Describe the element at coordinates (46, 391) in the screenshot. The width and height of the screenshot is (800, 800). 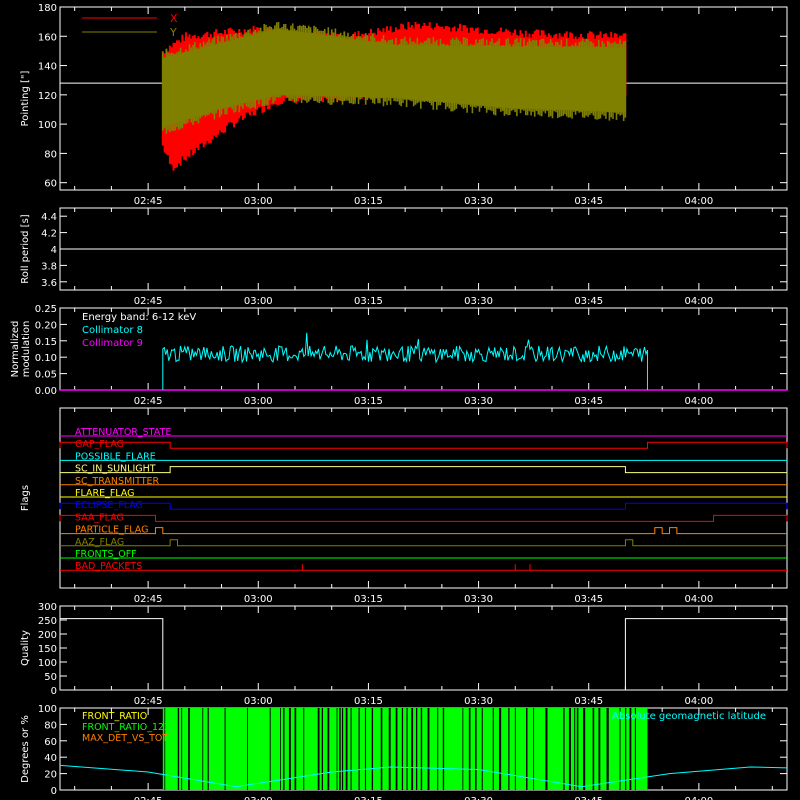
I see `y-tick-label: 0.00` at that location.